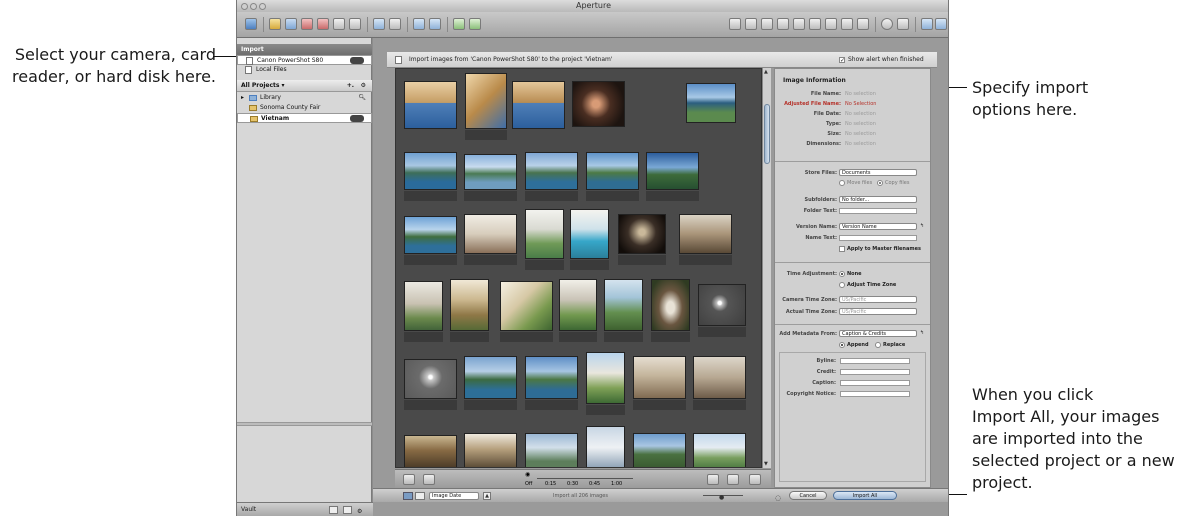  What do you see at coordinates (766, 464) in the screenshot?
I see `scroll-down-icon: ▼` at bounding box center [766, 464].